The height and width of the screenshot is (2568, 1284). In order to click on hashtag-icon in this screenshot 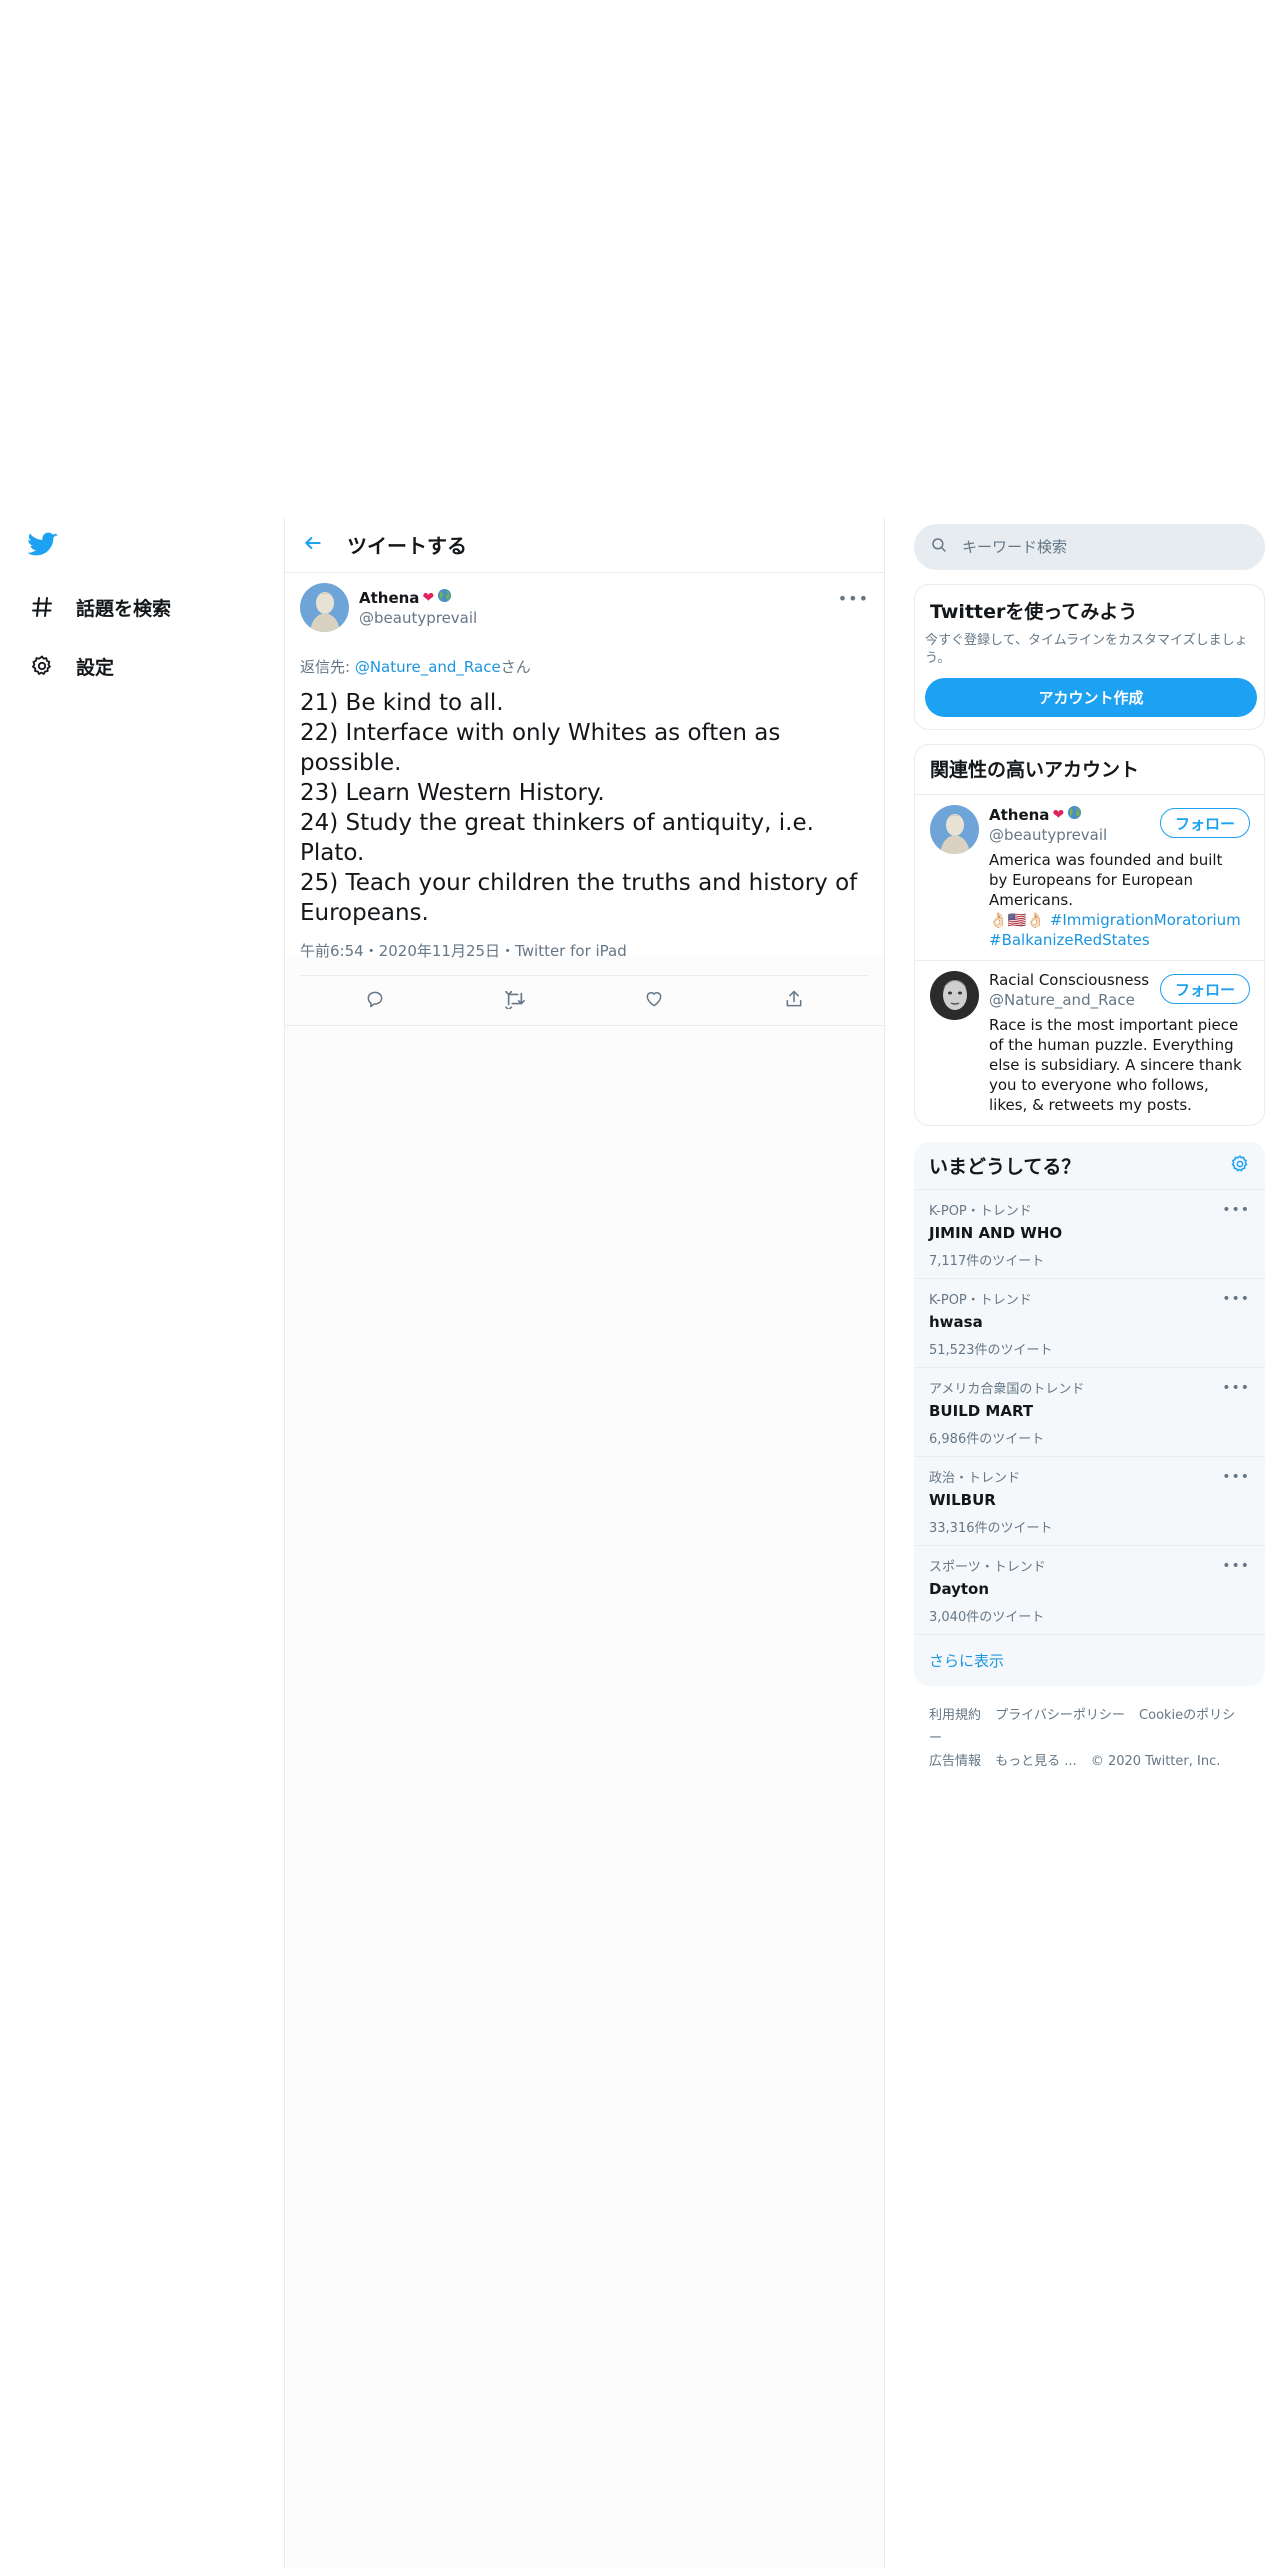, I will do `click(42, 607)`.